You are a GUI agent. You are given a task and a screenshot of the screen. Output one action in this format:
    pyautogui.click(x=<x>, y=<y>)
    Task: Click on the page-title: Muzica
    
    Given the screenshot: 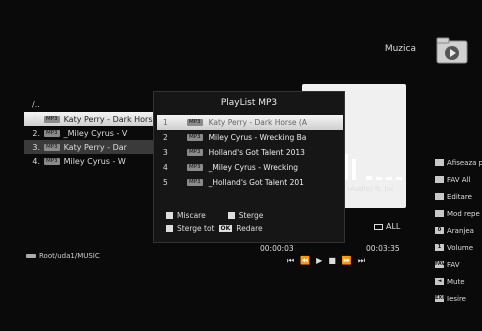 What is the action you would take?
    pyautogui.click(x=400, y=49)
    